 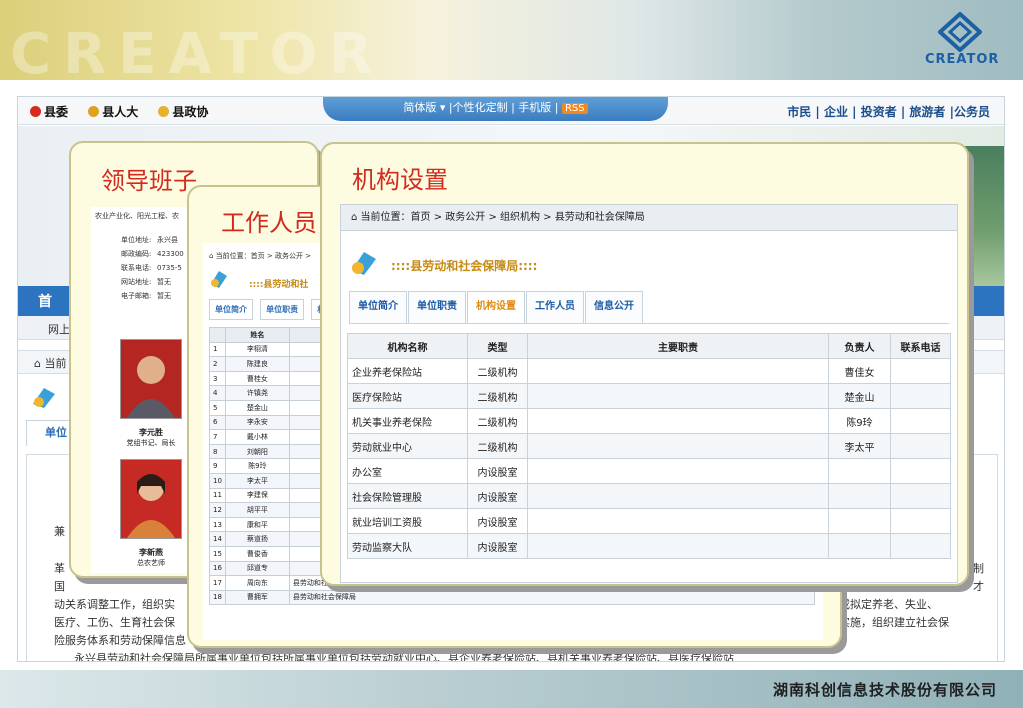 I want to click on nav-home: 首, so click(x=45, y=301).